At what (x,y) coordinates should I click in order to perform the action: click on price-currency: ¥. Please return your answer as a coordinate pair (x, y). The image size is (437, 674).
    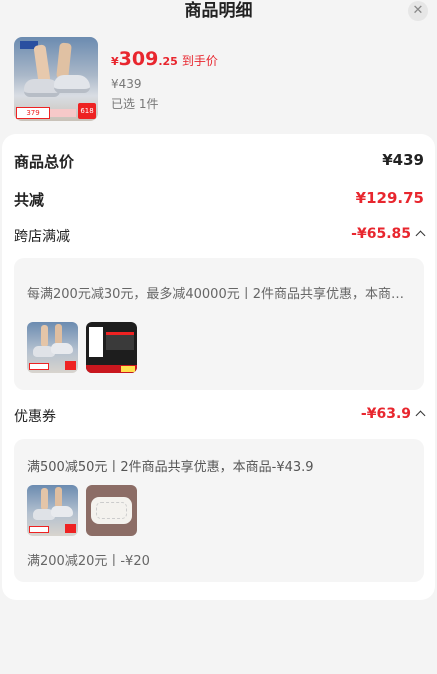
    Looking at the image, I should click on (115, 61).